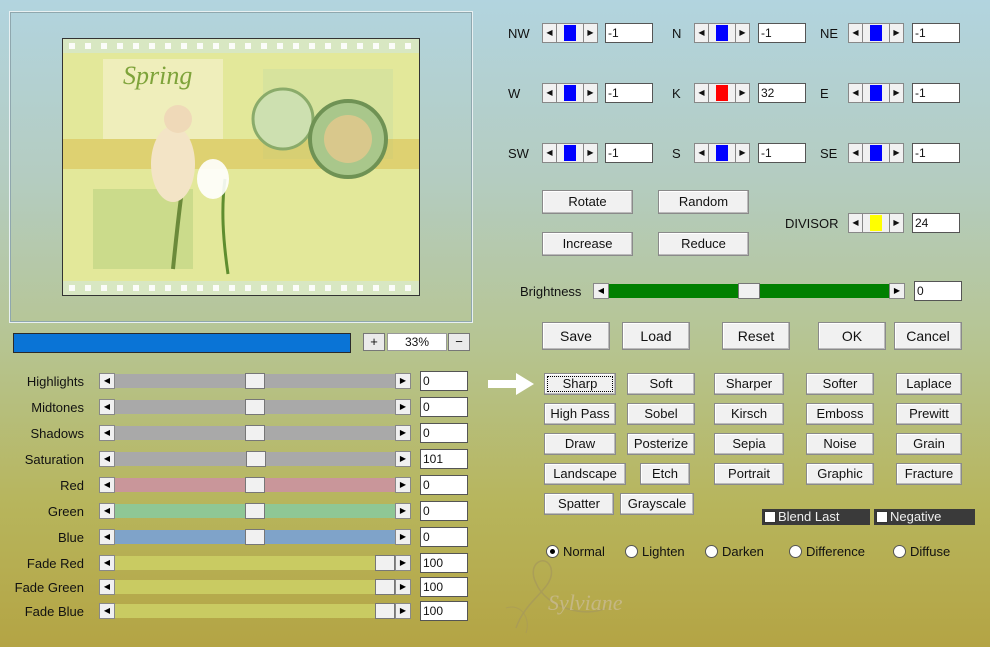  I want to click on cancel-button: Cancel, so click(928, 336).